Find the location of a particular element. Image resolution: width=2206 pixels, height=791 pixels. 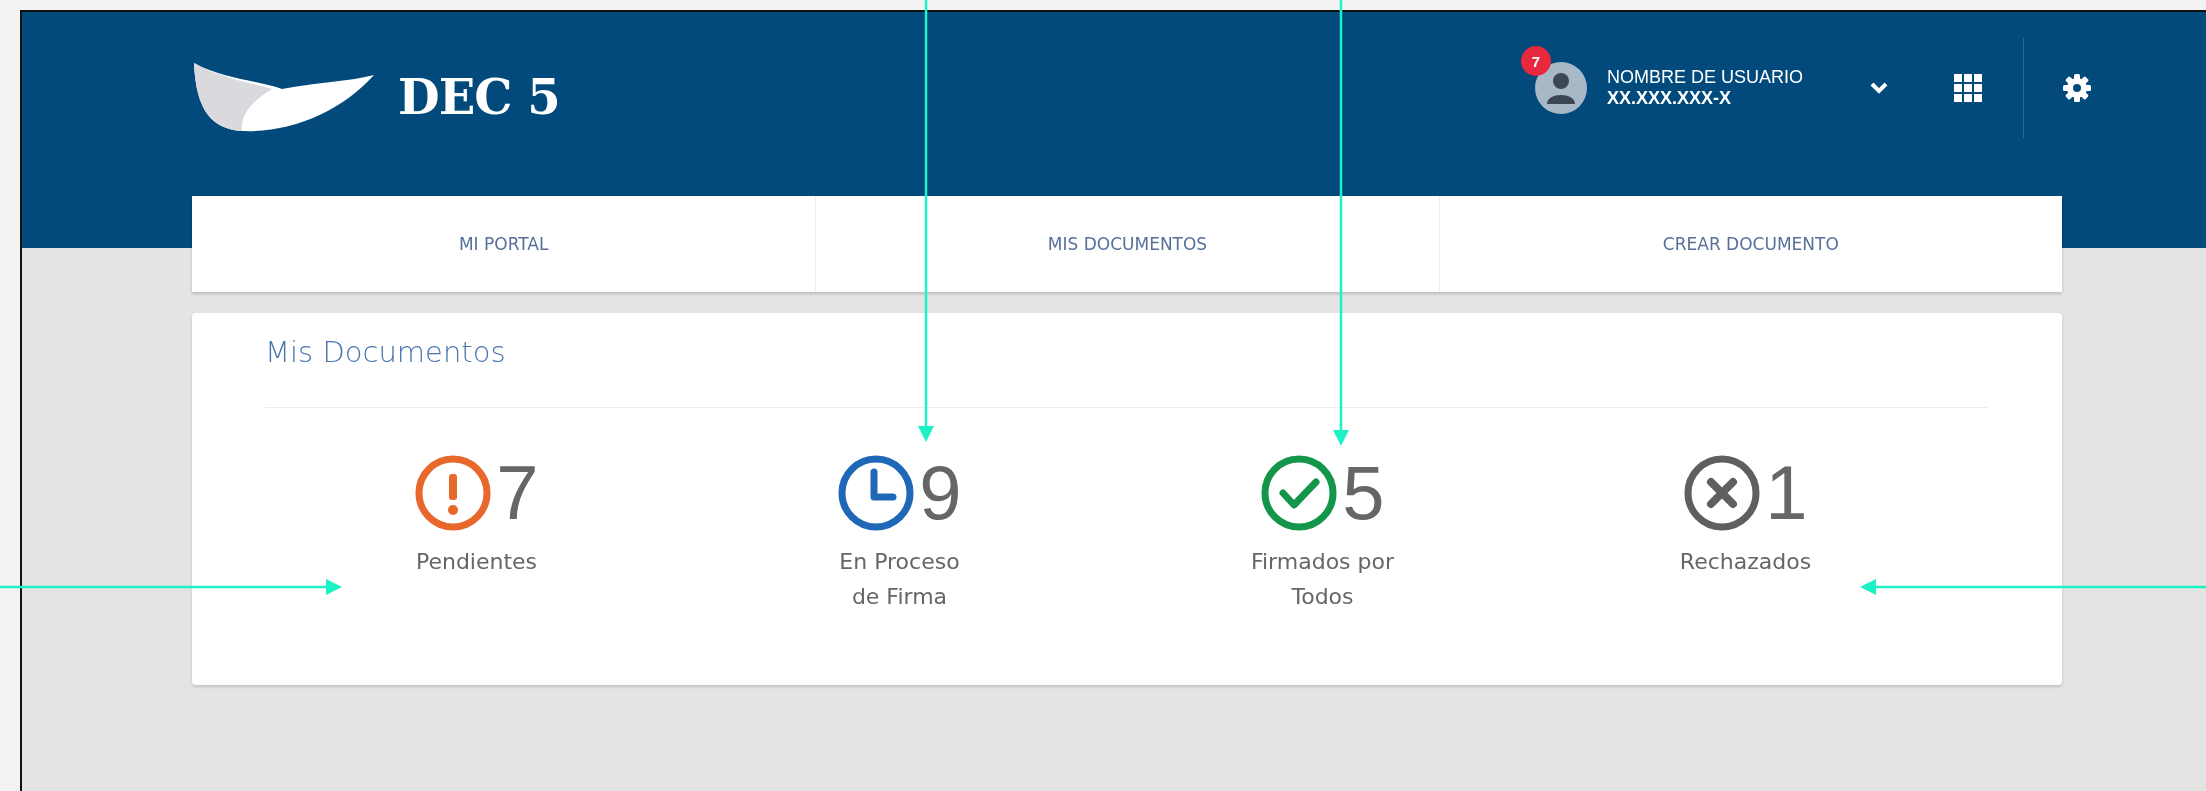

document-count: 1 is located at coordinates (1786, 493).